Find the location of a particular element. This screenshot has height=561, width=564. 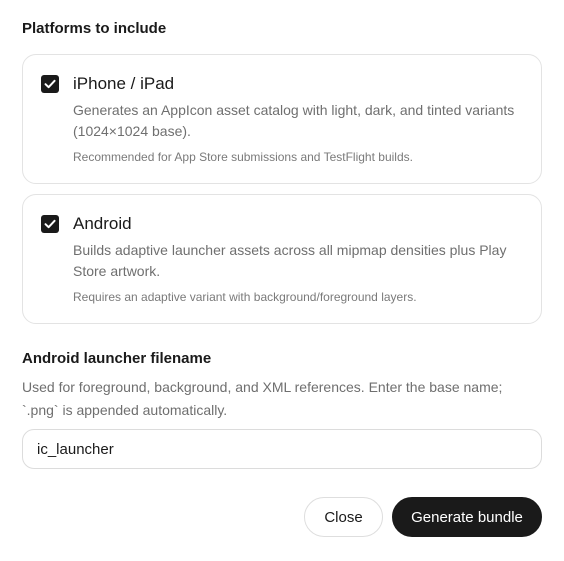

generate-bundle-button: Generate bundle is located at coordinates (467, 517).